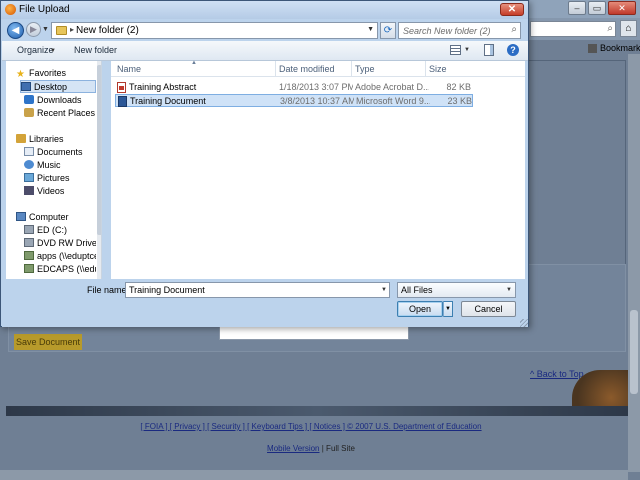 Image resolution: width=640 pixels, height=480 pixels. I want to click on back-arrow-icon: ◀, so click(15, 30).